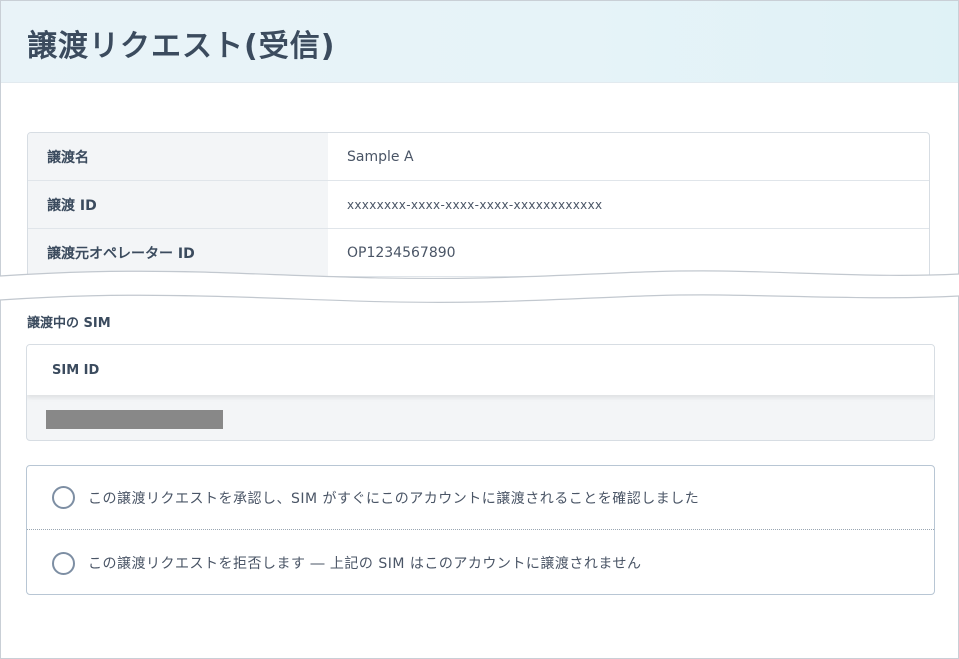 This screenshot has width=959, height=659. I want to click on sim-table: SIM ID, so click(480, 392).